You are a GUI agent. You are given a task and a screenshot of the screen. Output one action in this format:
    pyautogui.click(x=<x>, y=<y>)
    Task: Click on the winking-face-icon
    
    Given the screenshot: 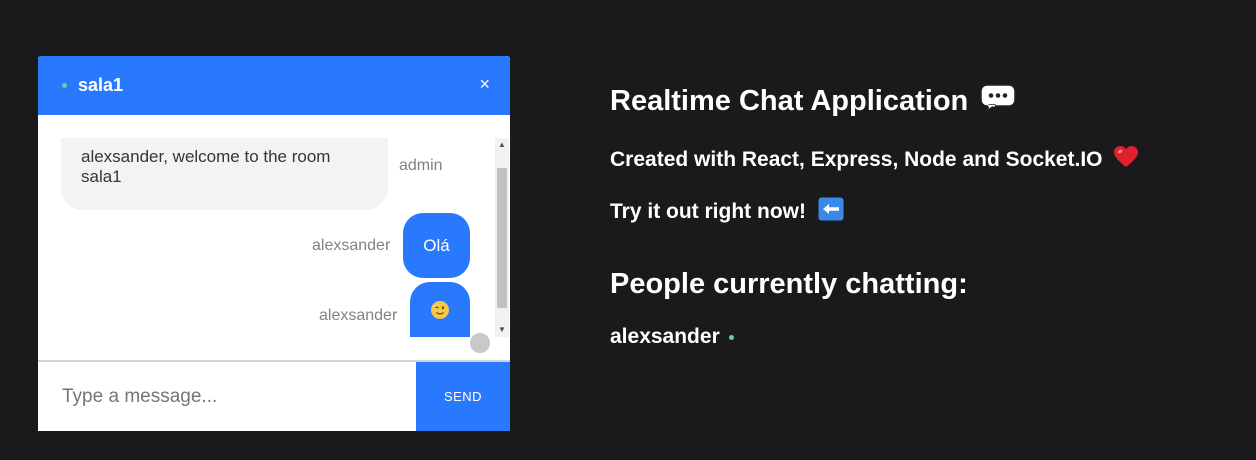 What is the action you would take?
    pyautogui.click(x=440, y=309)
    